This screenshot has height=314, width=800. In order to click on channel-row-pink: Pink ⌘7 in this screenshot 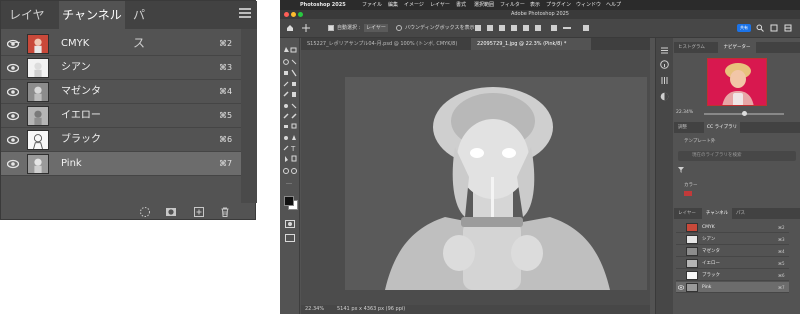, I will do `click(121, 164)`.